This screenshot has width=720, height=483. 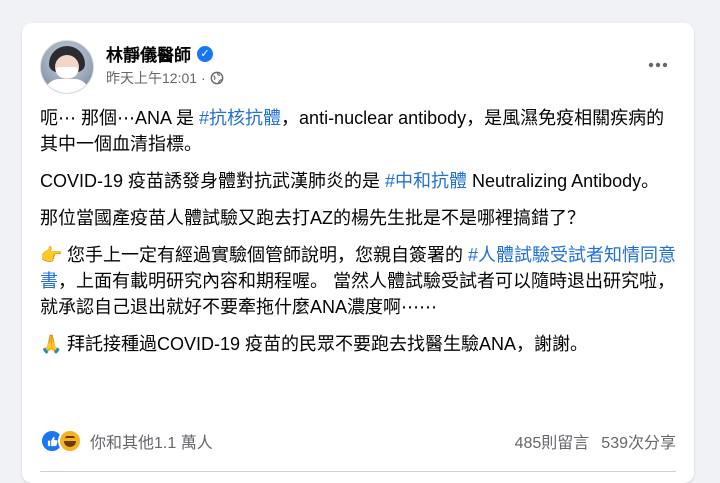 What do you see at coordinates (426, 181) in the screenshot?
I see `hashtag-link: #中和抗體` at bounding box center [426, 181].